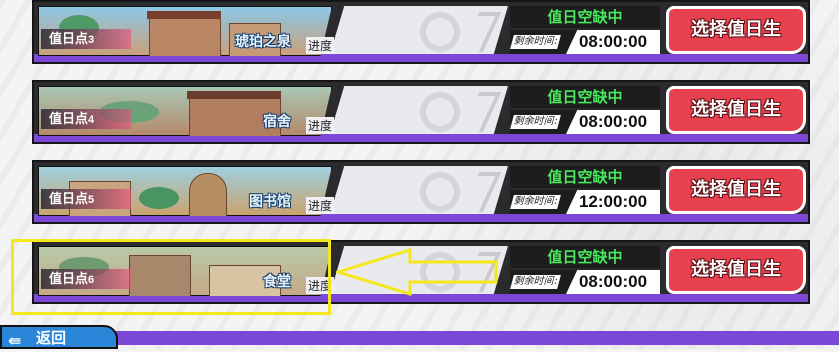  What do you see at coordinates (51, 338) in the screenshot?
I see `back-label: 返回` at bounding box center [51, 338].